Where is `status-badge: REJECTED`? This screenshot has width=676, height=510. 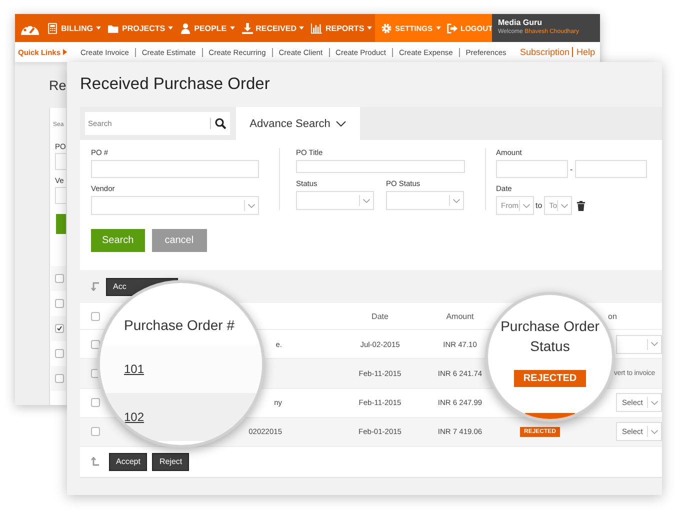
status-badge: REJECTED is located at coordinates (550, 378).